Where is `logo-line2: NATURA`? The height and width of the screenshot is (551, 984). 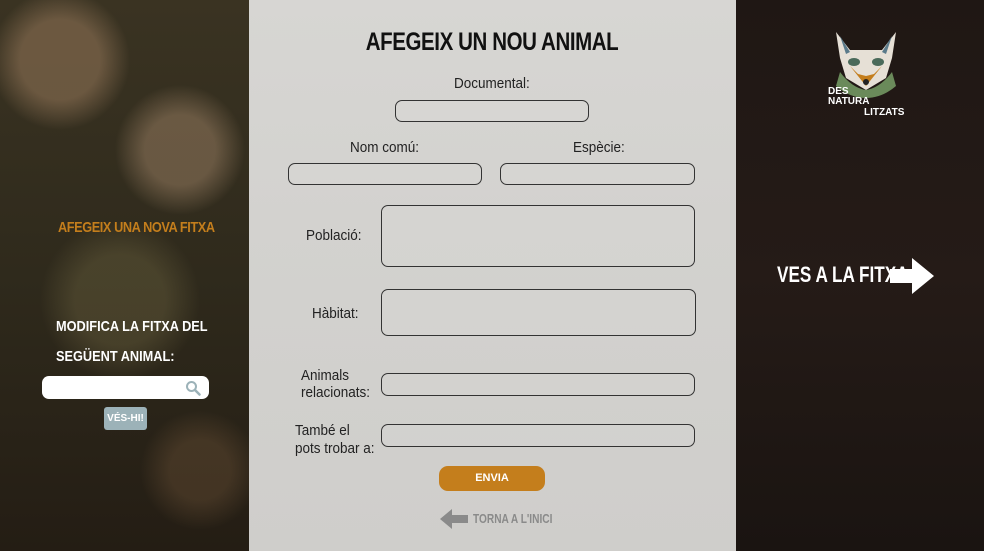
logo-line2: NATURA is located at coordinates (849, 101).